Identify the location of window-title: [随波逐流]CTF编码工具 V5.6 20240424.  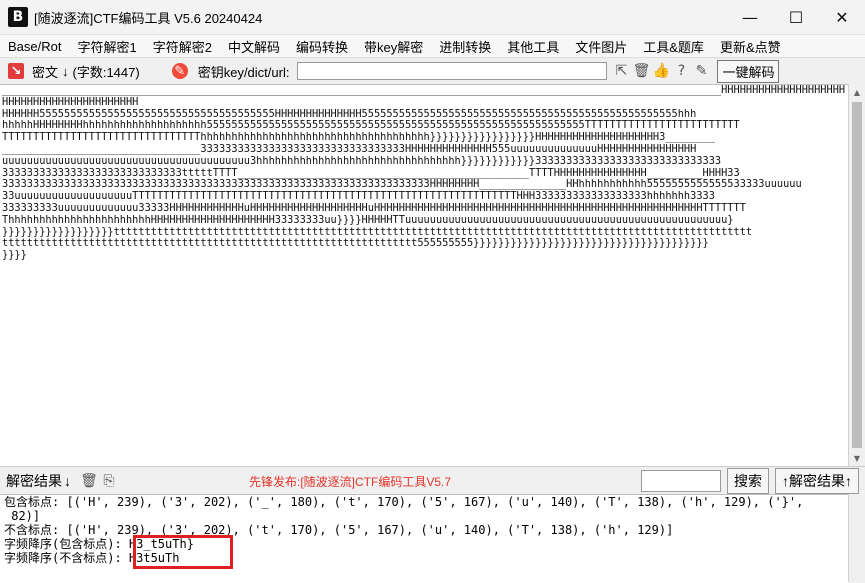
(148, 18).